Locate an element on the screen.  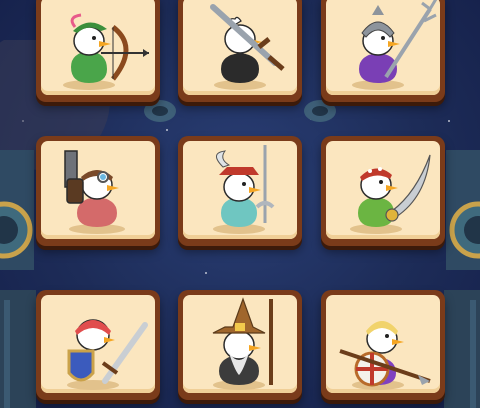
character-card-trident-knight is located at coordinates (383, 51).